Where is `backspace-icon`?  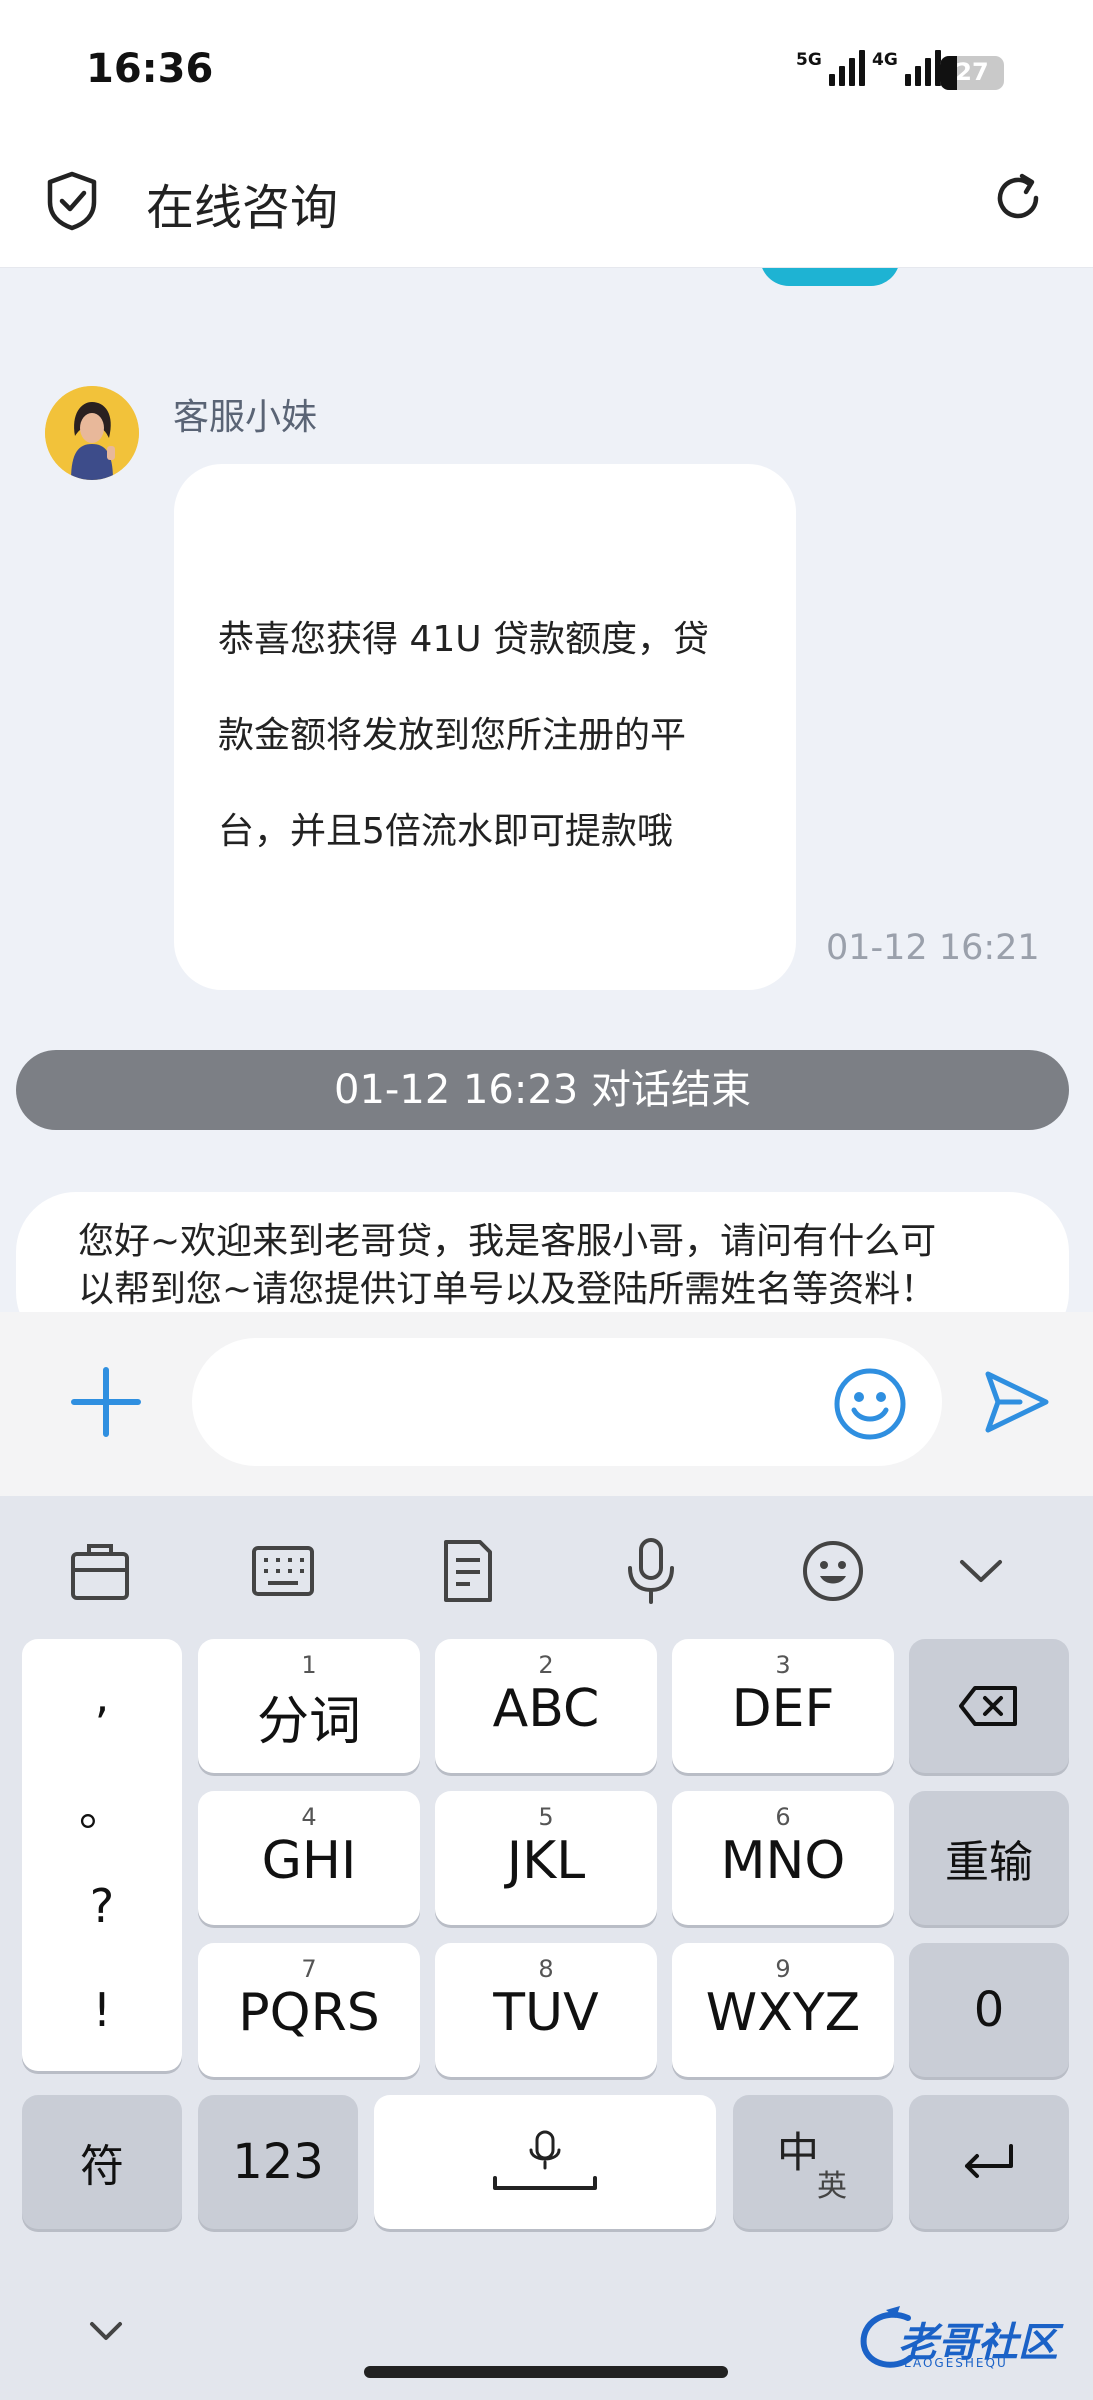
backspace-icon is located at coordinates (988, 1706).